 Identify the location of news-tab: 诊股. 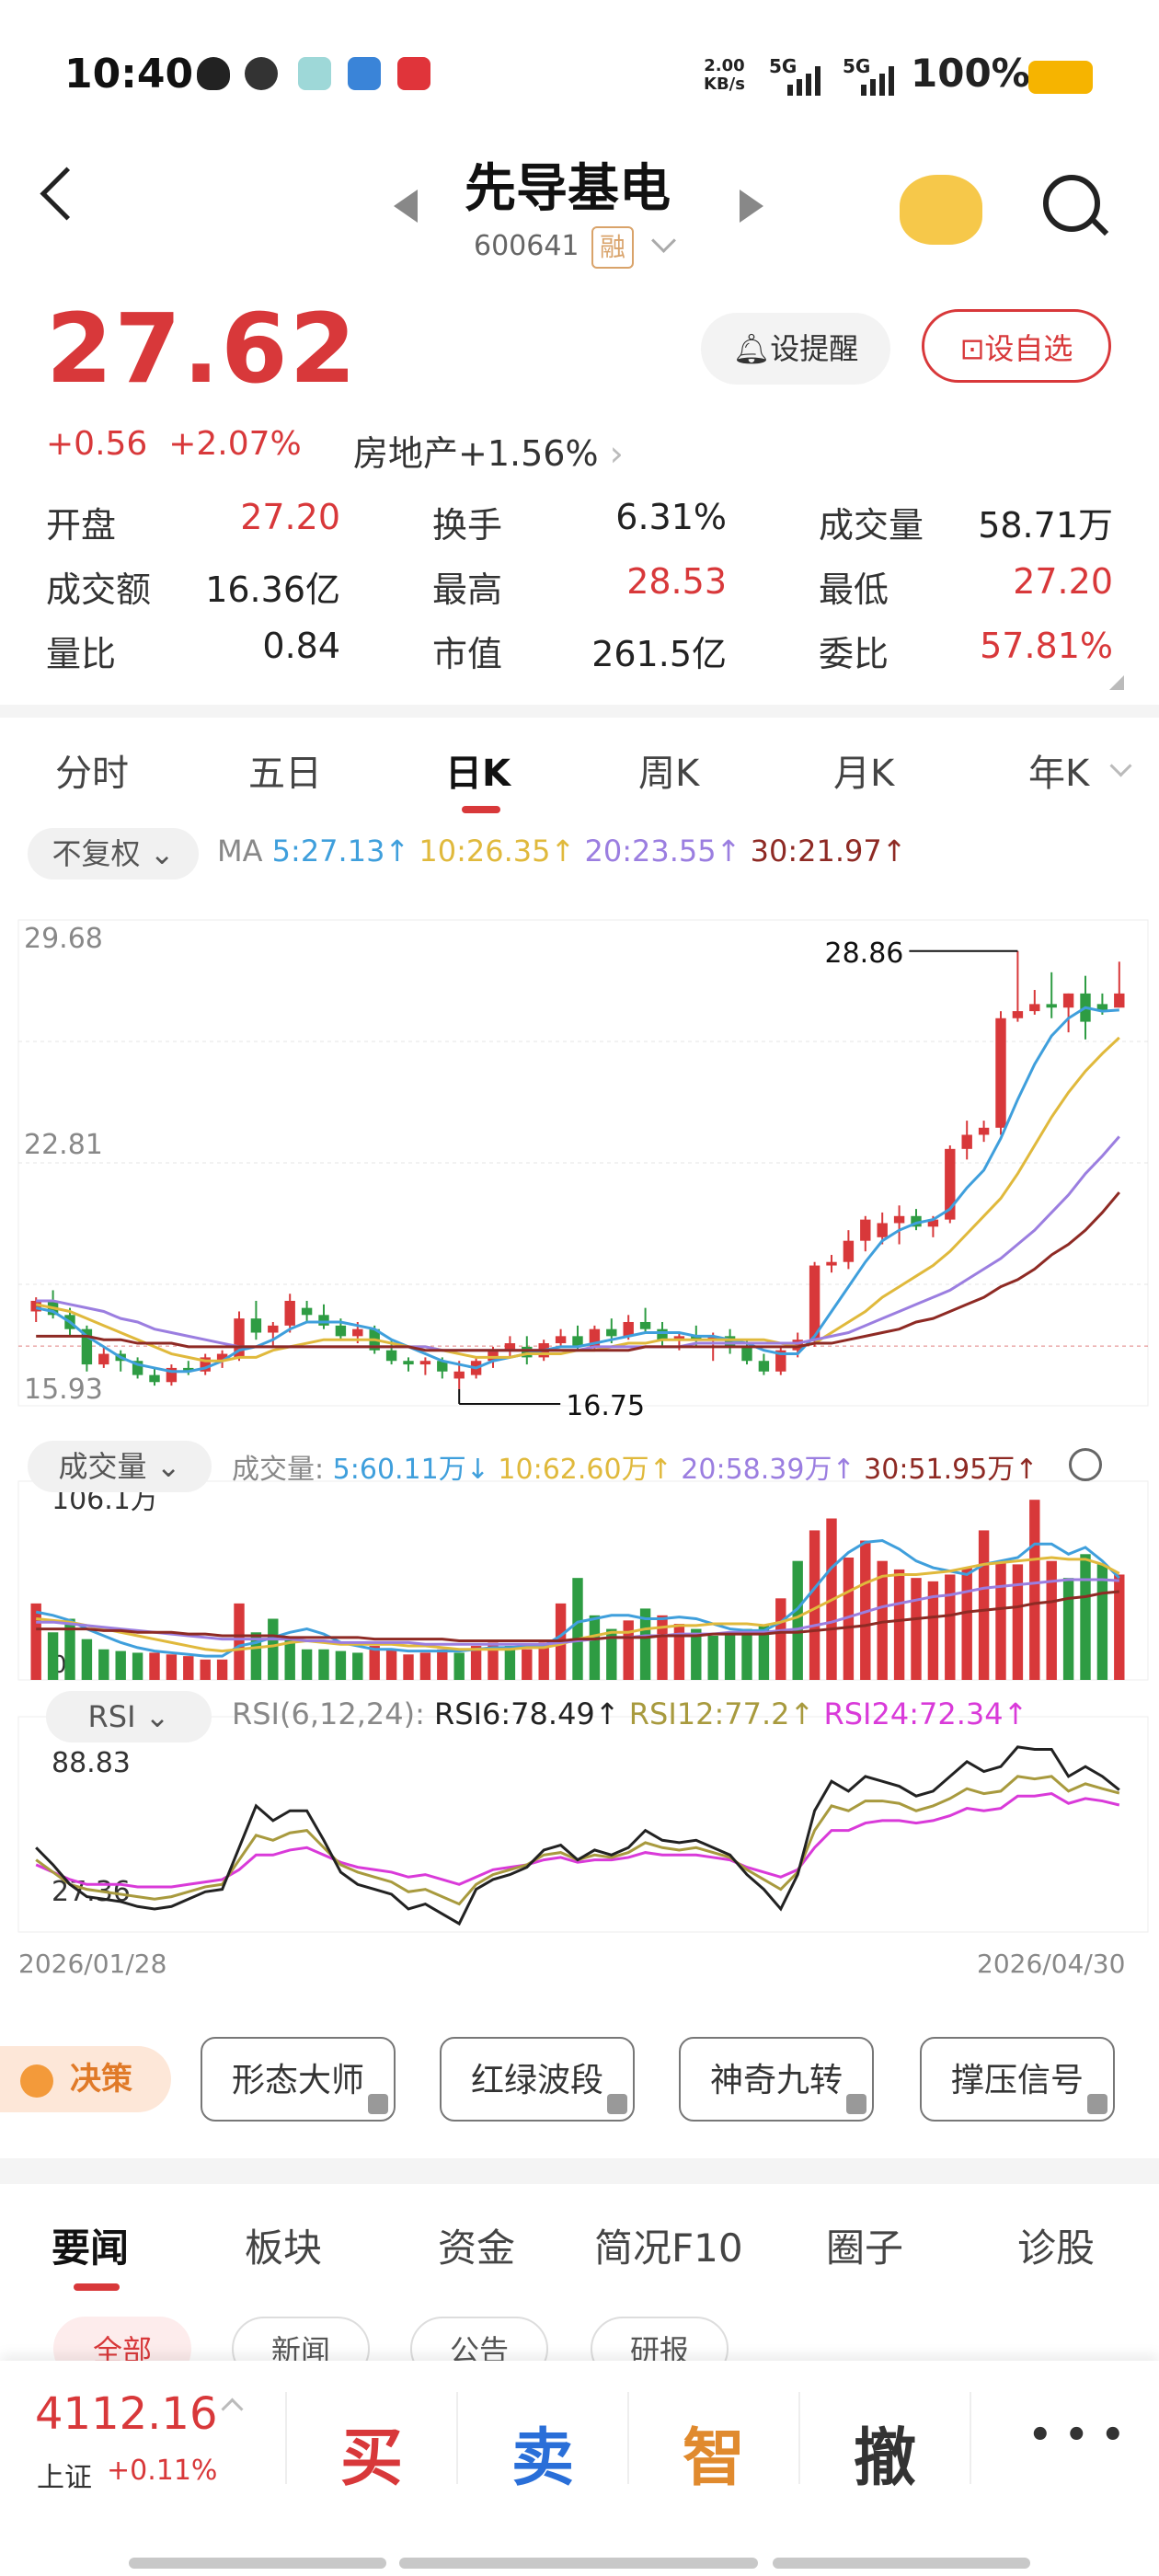
(1056, 2245).